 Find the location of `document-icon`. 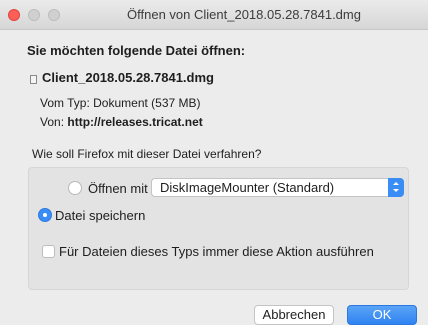

document-icon is located at coordinates (33, 79).